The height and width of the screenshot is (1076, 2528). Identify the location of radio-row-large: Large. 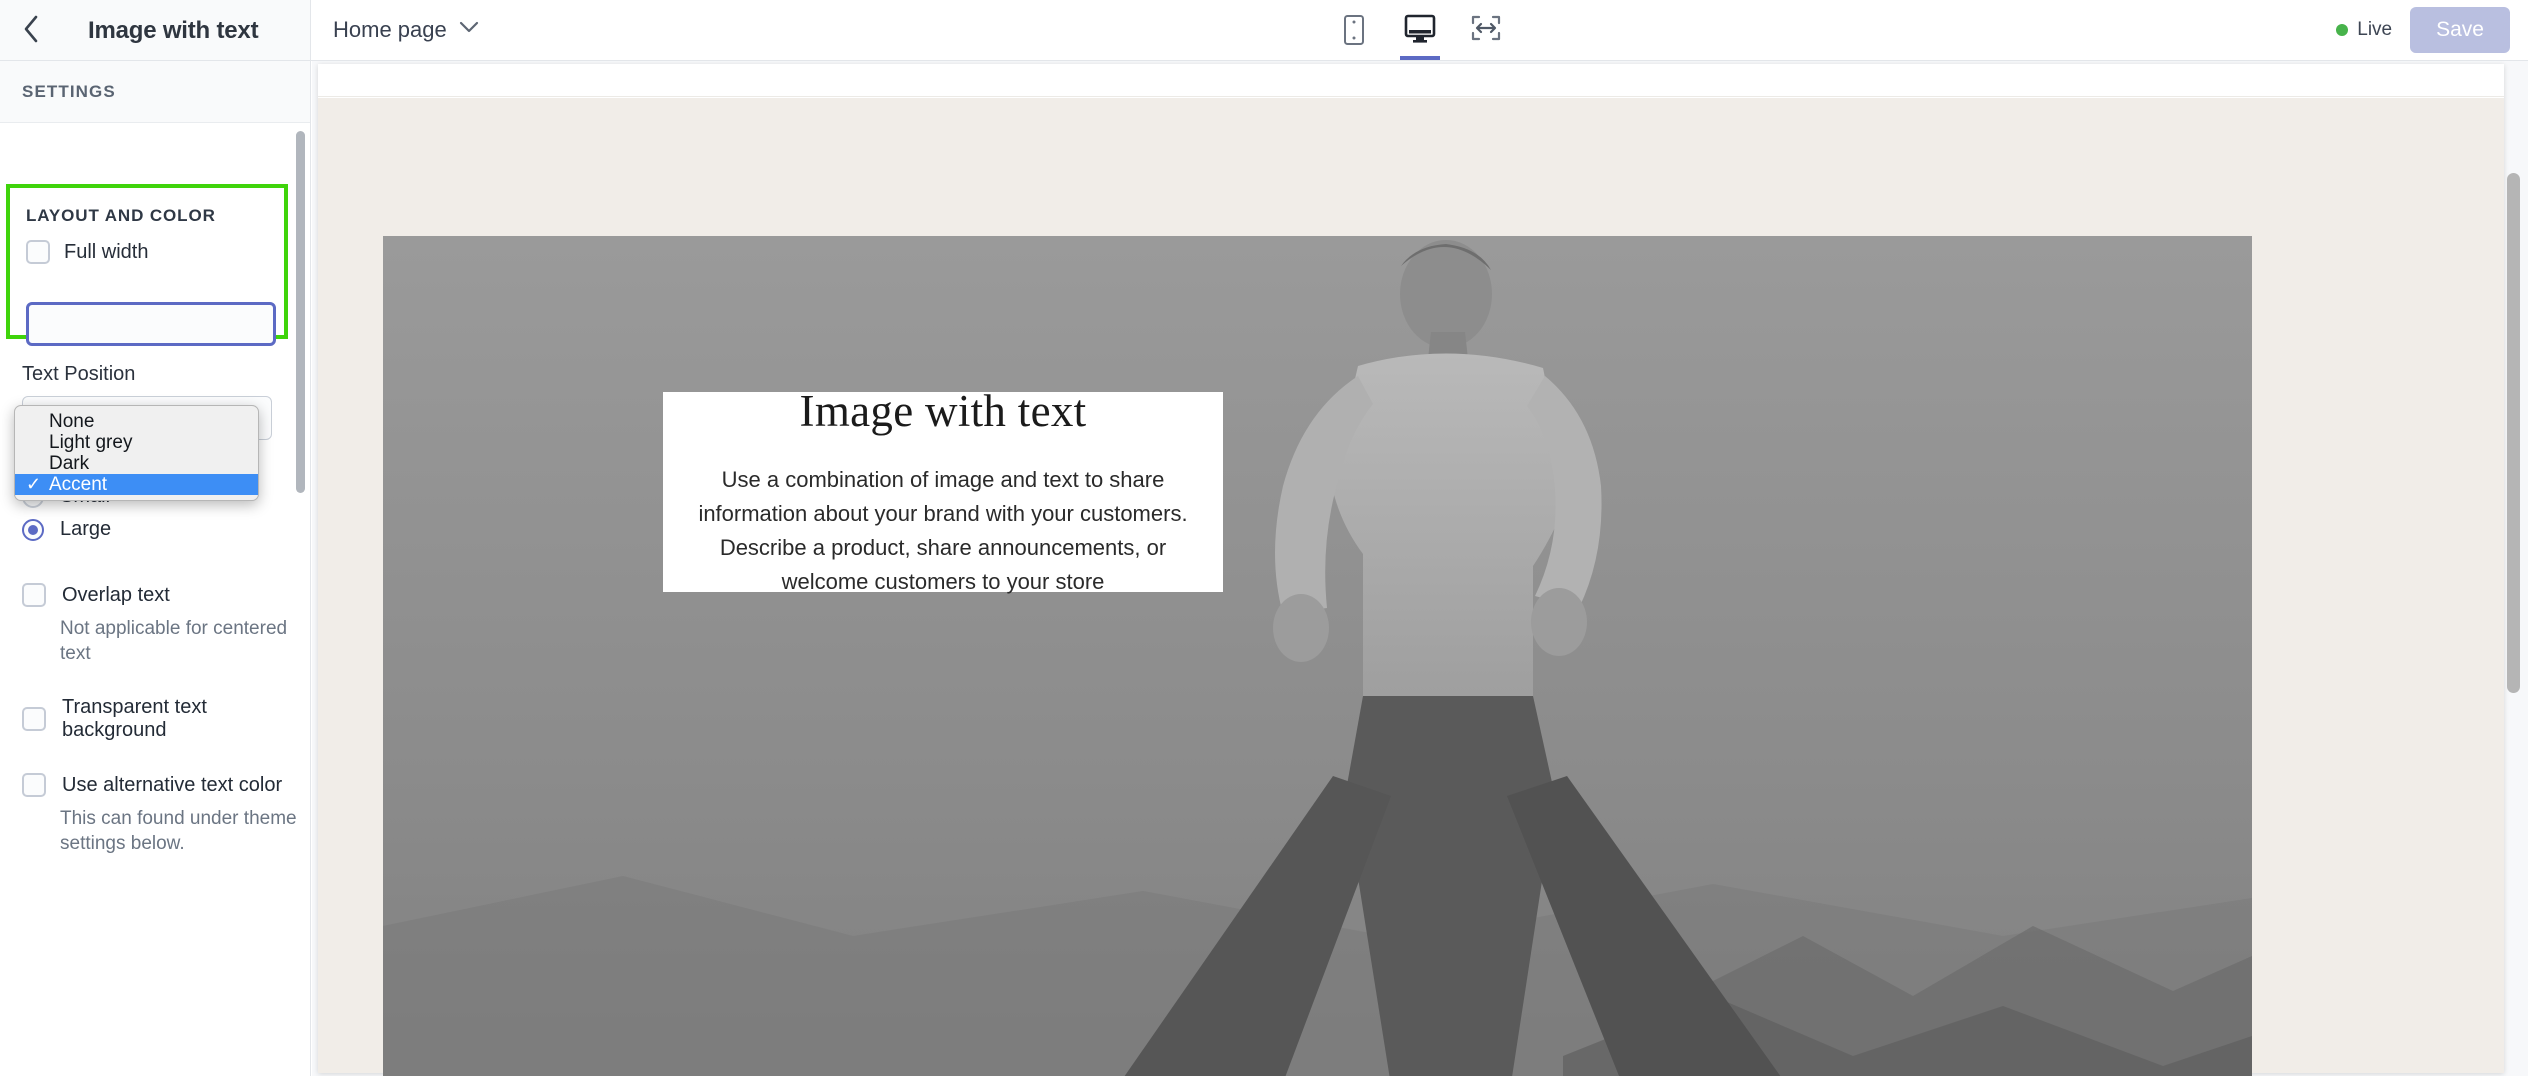
(66, 529).